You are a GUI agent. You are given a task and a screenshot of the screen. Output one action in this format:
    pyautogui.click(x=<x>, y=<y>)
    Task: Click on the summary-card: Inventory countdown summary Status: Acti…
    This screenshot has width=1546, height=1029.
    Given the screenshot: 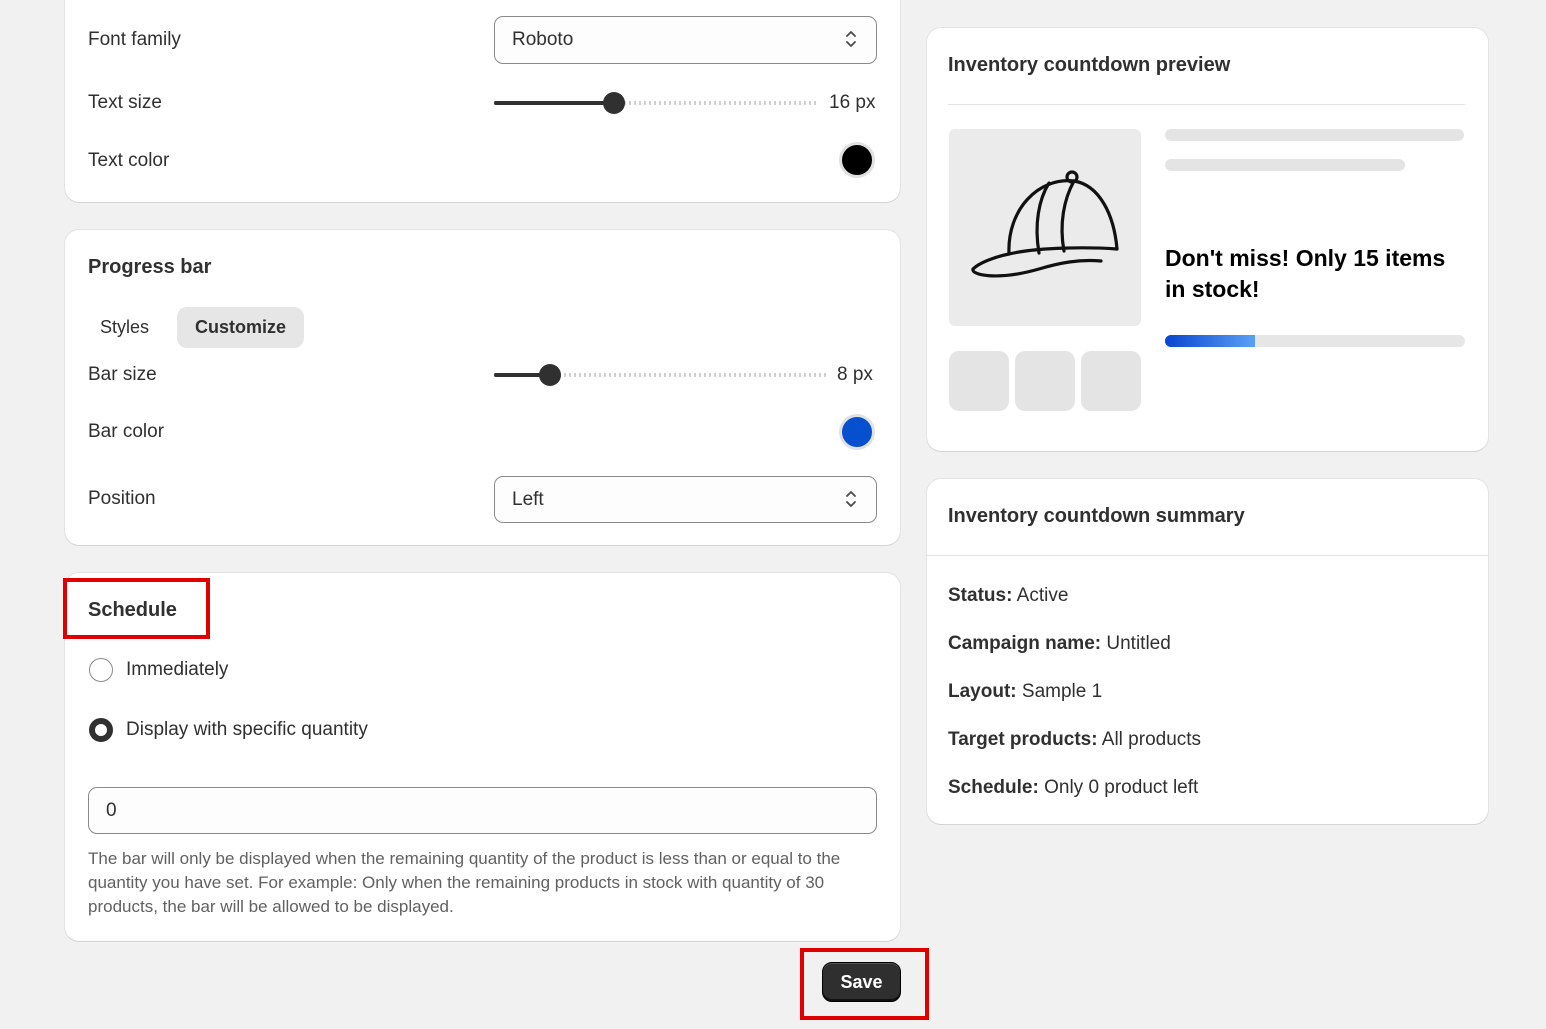 What is the action you would take?
    pyautogui.click(x=1207, y=651)
    